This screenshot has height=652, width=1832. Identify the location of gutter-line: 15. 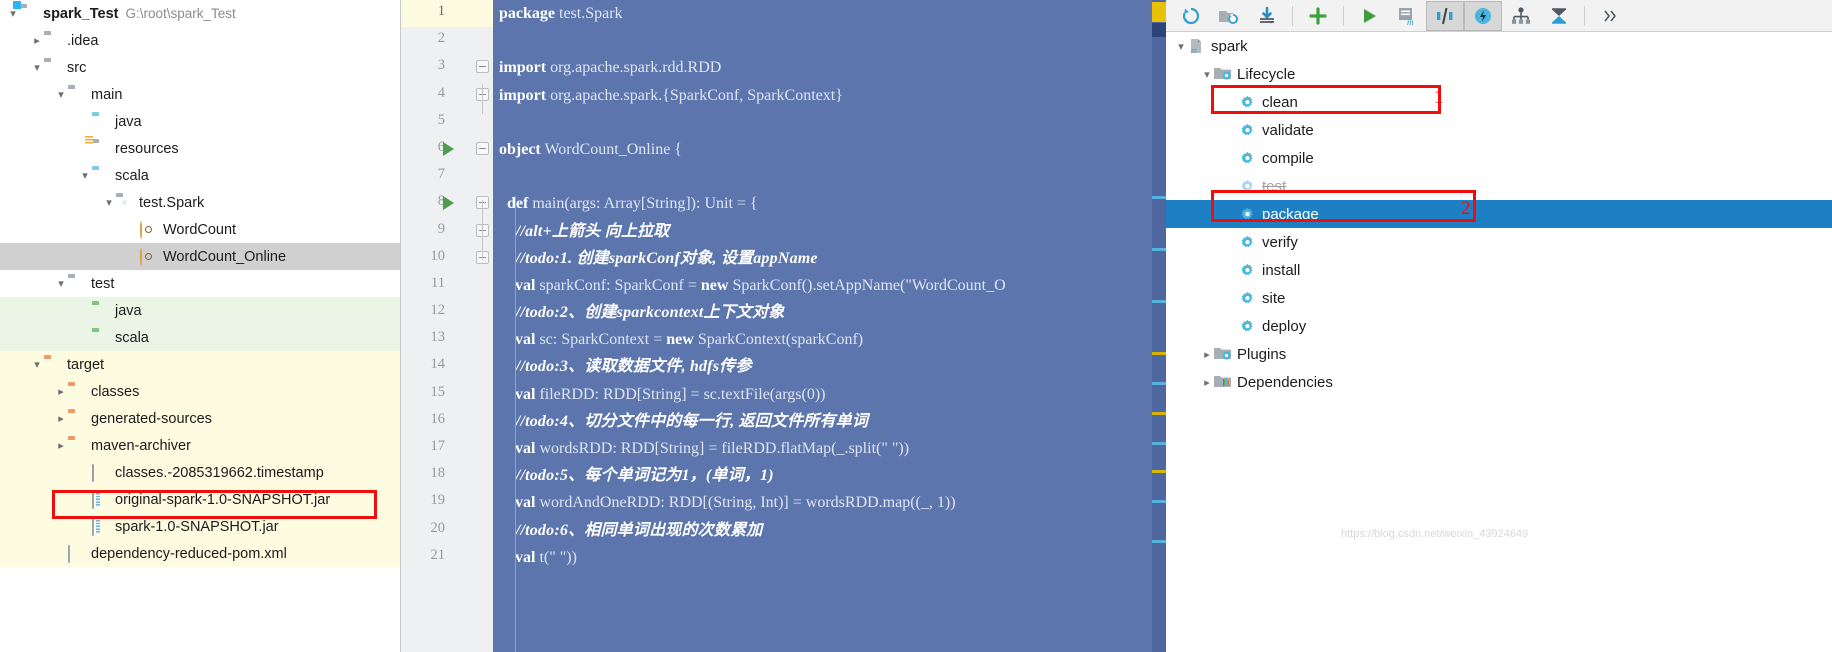
(447, 394).